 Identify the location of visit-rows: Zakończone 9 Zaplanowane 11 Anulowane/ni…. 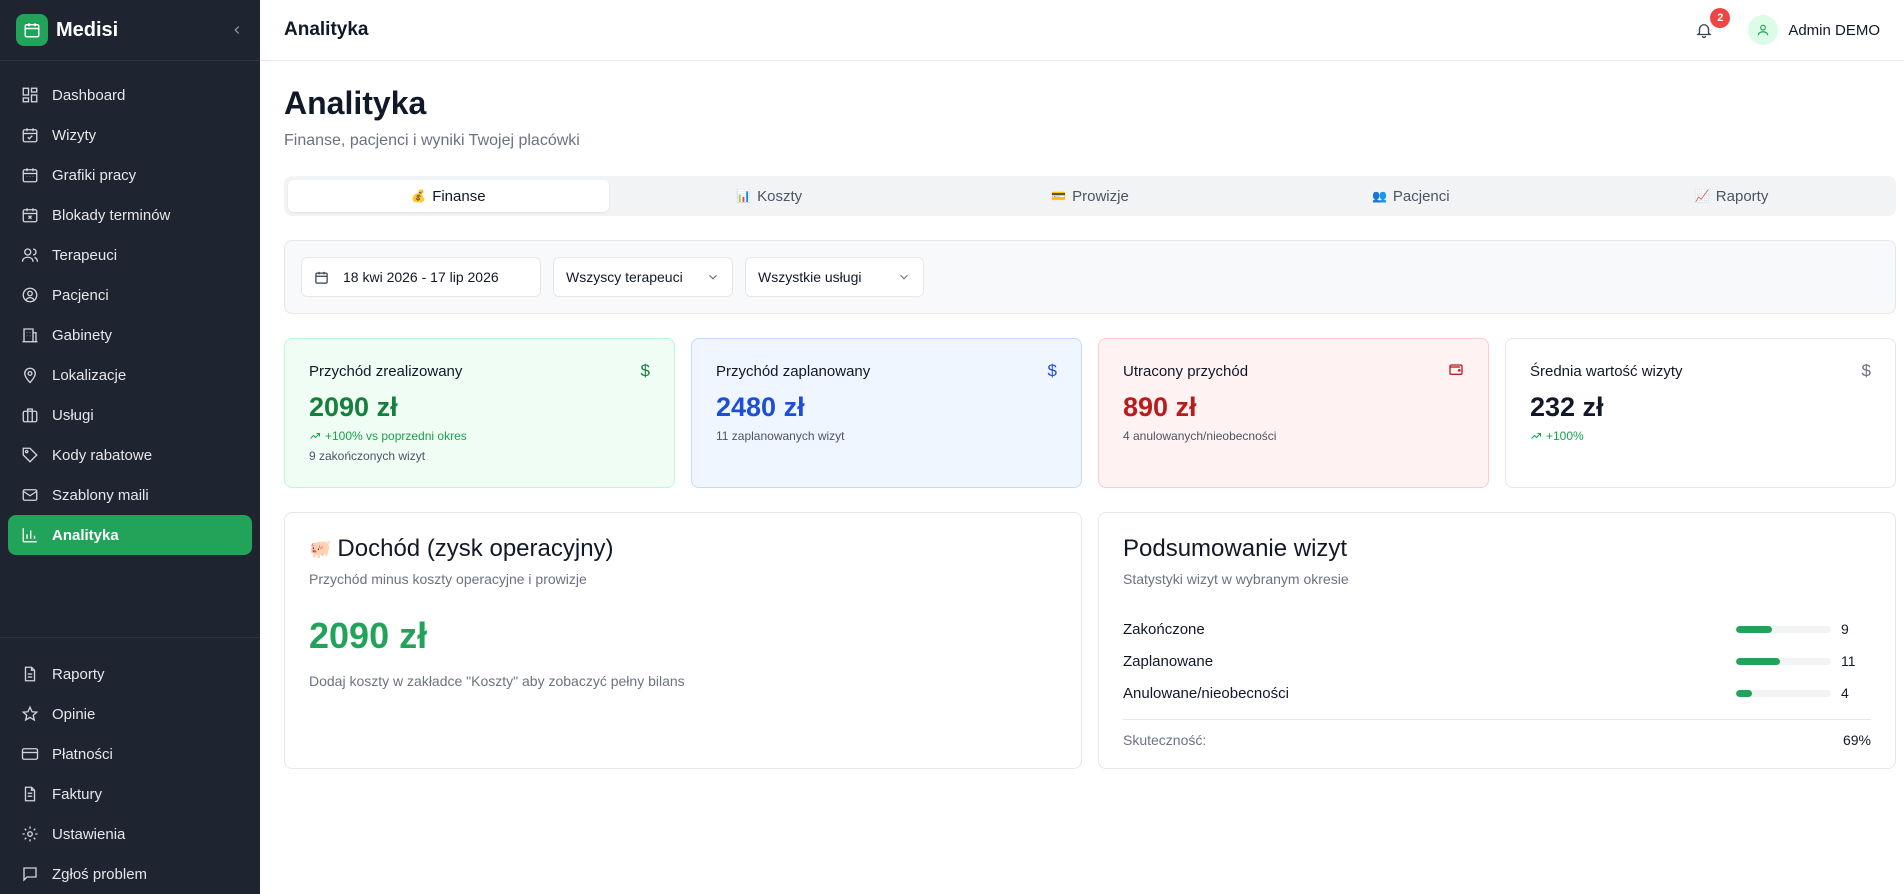
(1497, 661).